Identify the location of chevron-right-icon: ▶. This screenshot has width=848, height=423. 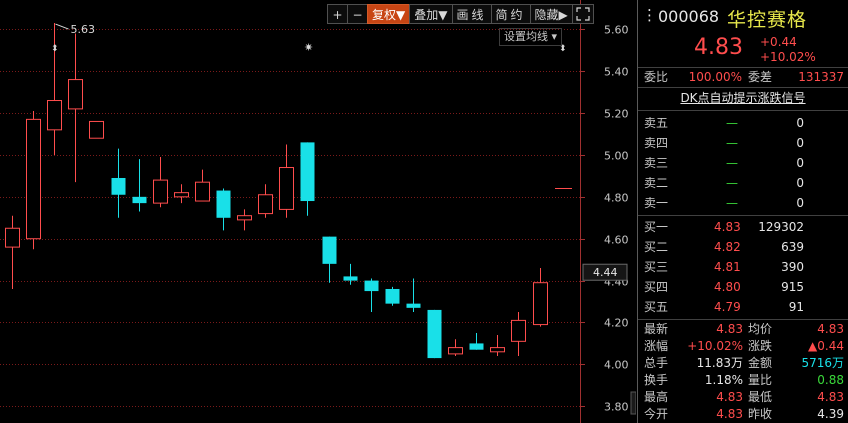
(563, 15).